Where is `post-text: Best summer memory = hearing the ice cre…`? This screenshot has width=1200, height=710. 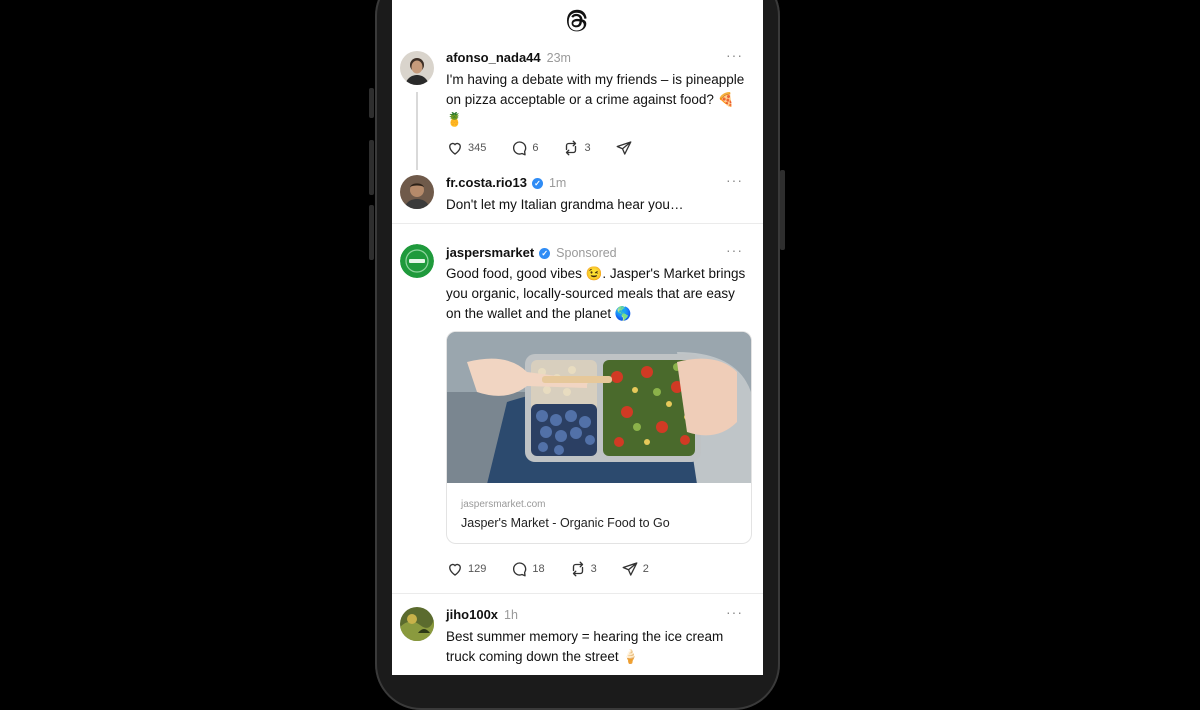 post-text: Best summer memory = hearing the ice cre… is located at coordinates (585, 646).